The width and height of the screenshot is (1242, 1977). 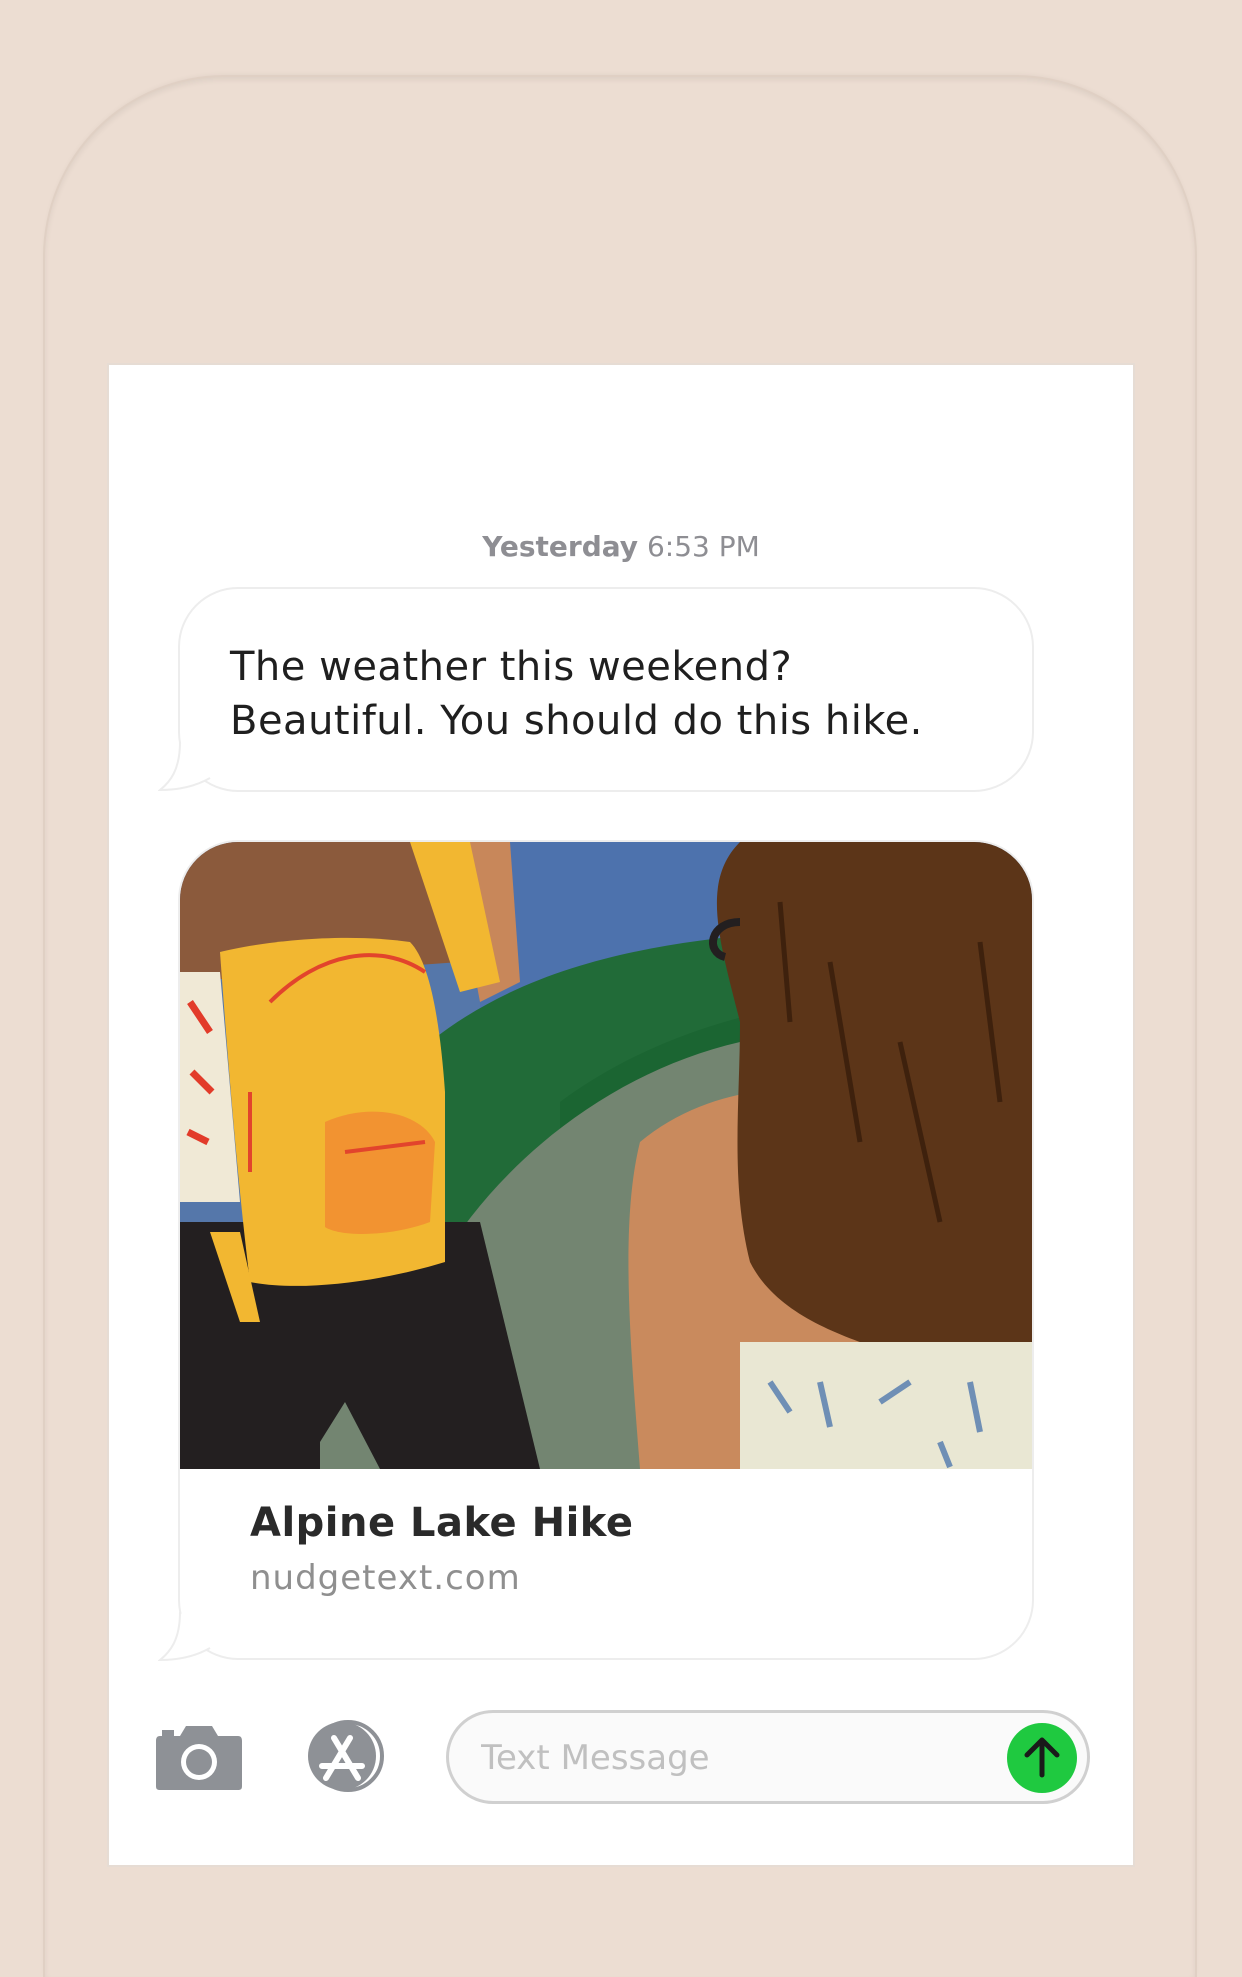 I want to click on message-line-2: Beautiful. You should do this hike., so click(x=576, y=721).